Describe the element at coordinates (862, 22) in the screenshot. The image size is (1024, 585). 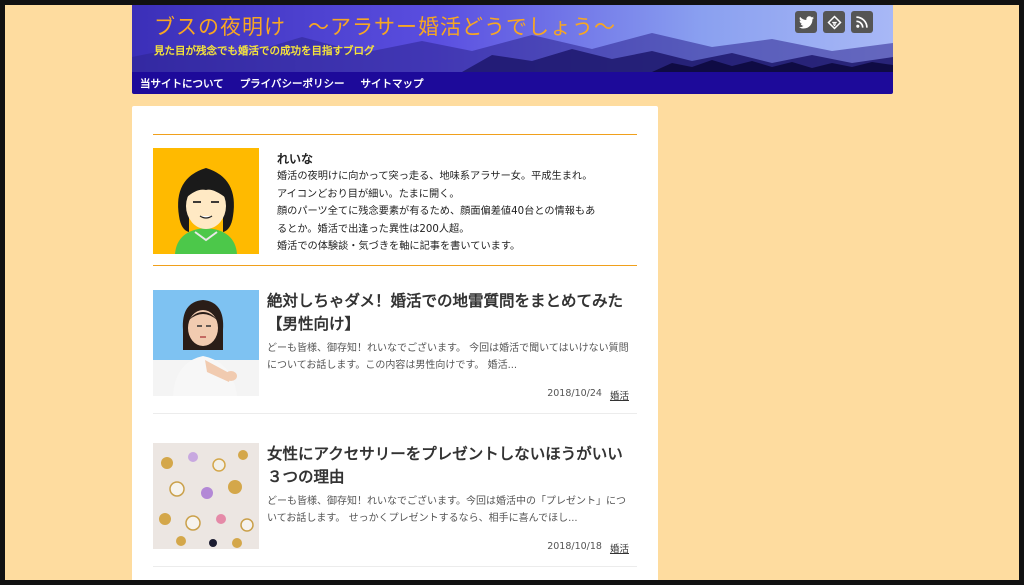
I see `rss-icon` at that location.